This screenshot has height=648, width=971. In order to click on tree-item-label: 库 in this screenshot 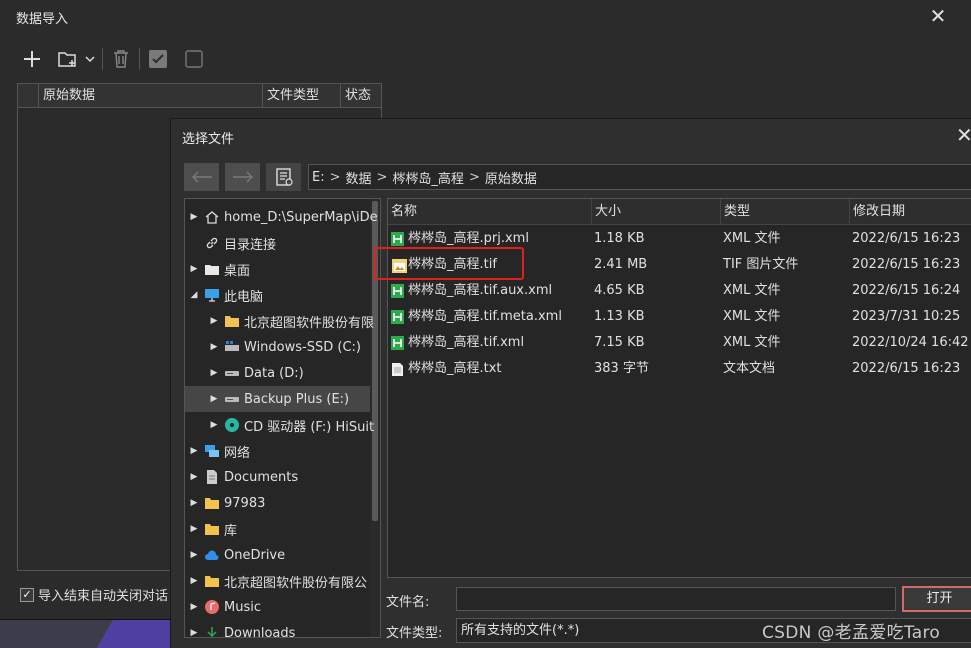, I will do `click(231, 531)`.